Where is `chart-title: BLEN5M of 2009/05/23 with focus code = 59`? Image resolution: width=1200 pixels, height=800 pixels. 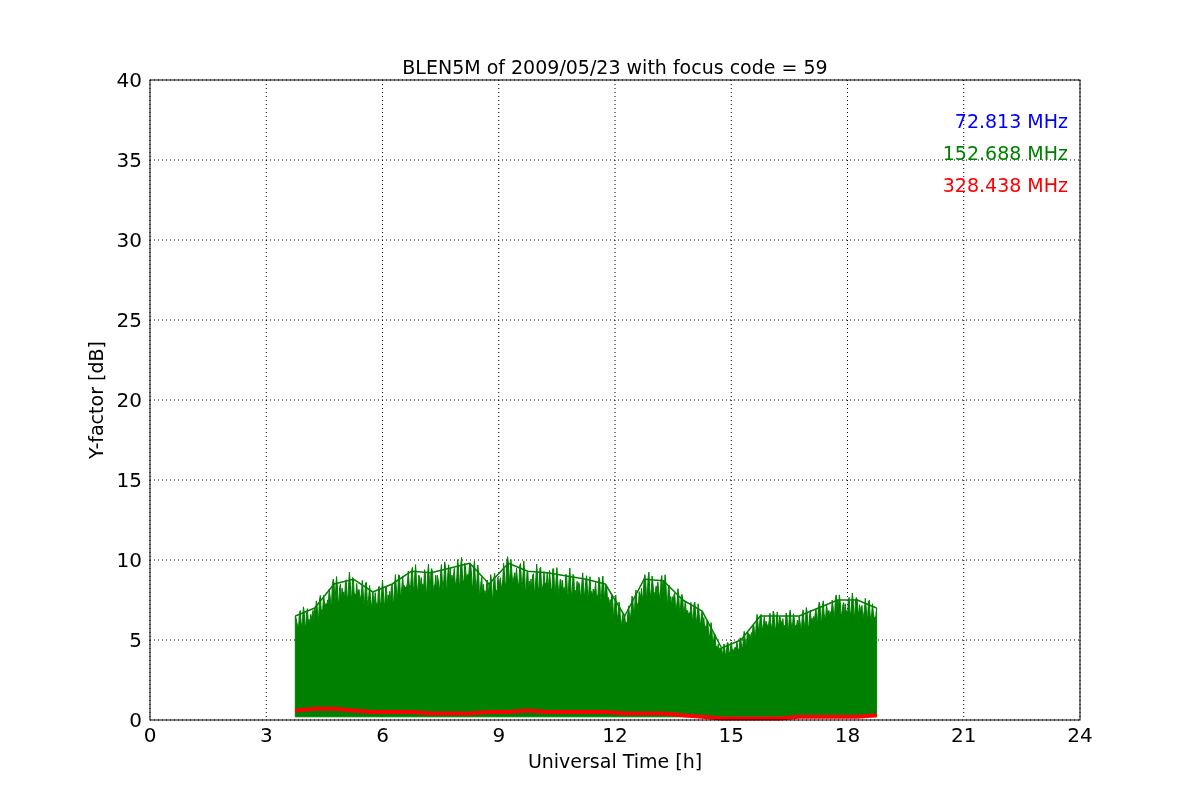
chart-title: BLEN5M of 2009/05/23 with focus code = 59 is located at coordinates (615, 67).